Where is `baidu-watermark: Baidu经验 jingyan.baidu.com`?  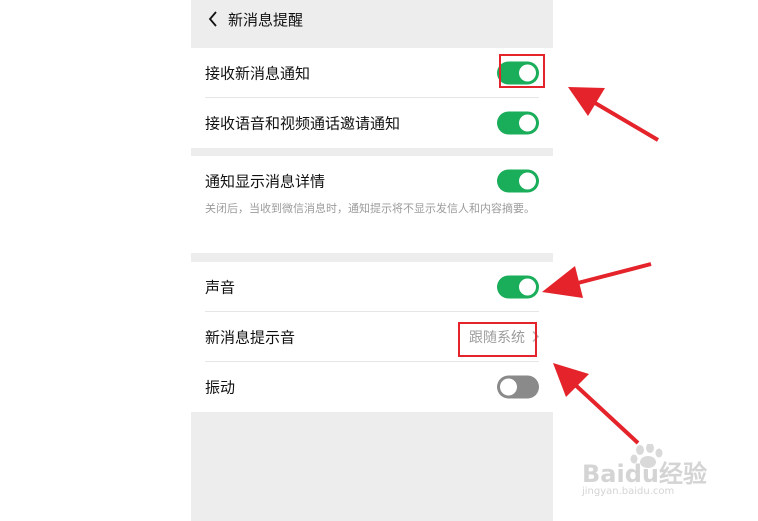 baidu-watermark: Baidu经验 jingyan.baidu.com is located at coordinates (655, 473).